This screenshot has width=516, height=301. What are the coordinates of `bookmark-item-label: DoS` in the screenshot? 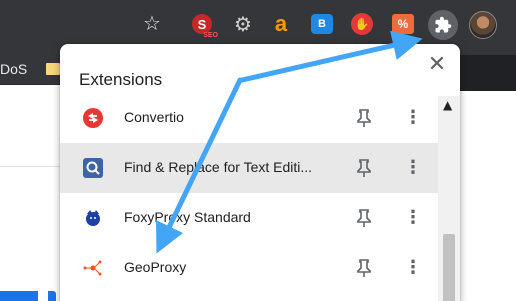 It's located at (13, 69).